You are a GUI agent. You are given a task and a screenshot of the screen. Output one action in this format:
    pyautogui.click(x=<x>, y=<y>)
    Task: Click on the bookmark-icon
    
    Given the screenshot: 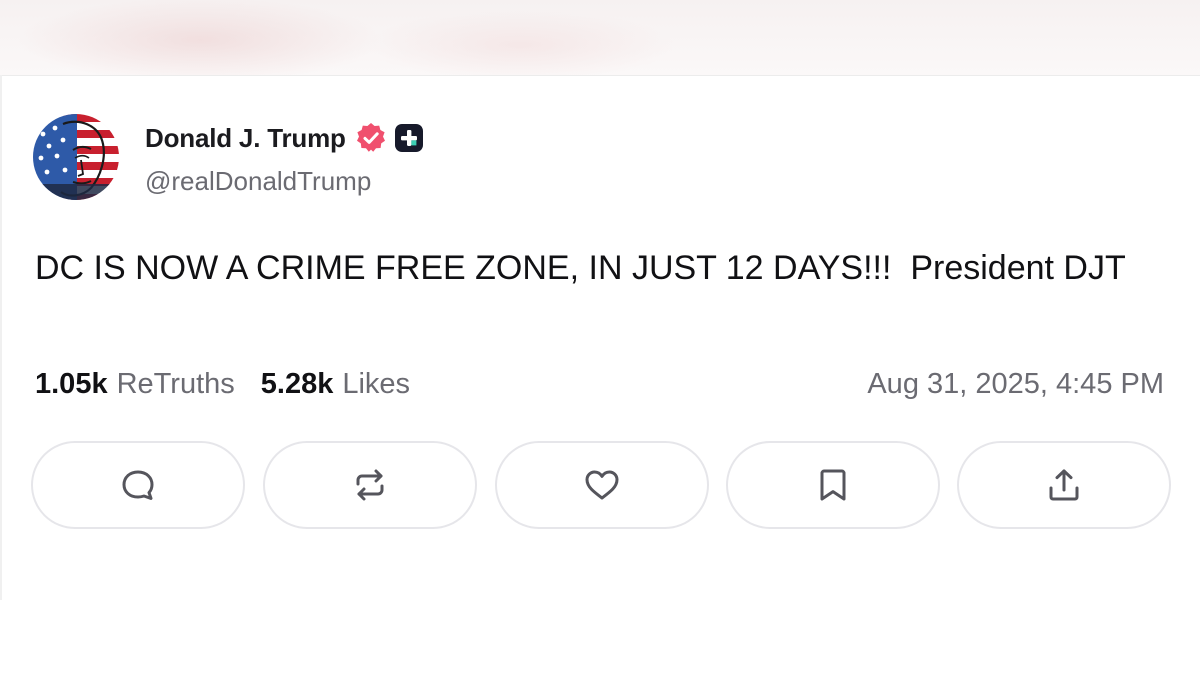 What is the action you would take?
    pyautogui.click(x=833, y=485)
    